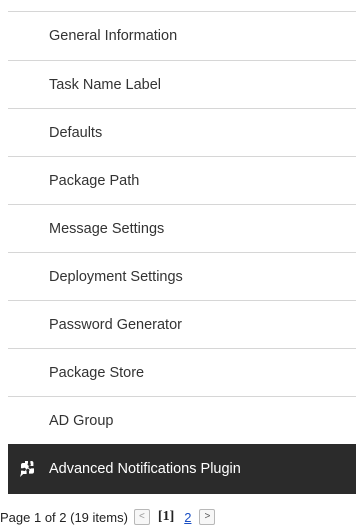 The image size is (356, 532). What do you see at coordinates (97, 372) in the screenshot?
I see `menu-item-label: Package Store` at bounding box center [97, 372].